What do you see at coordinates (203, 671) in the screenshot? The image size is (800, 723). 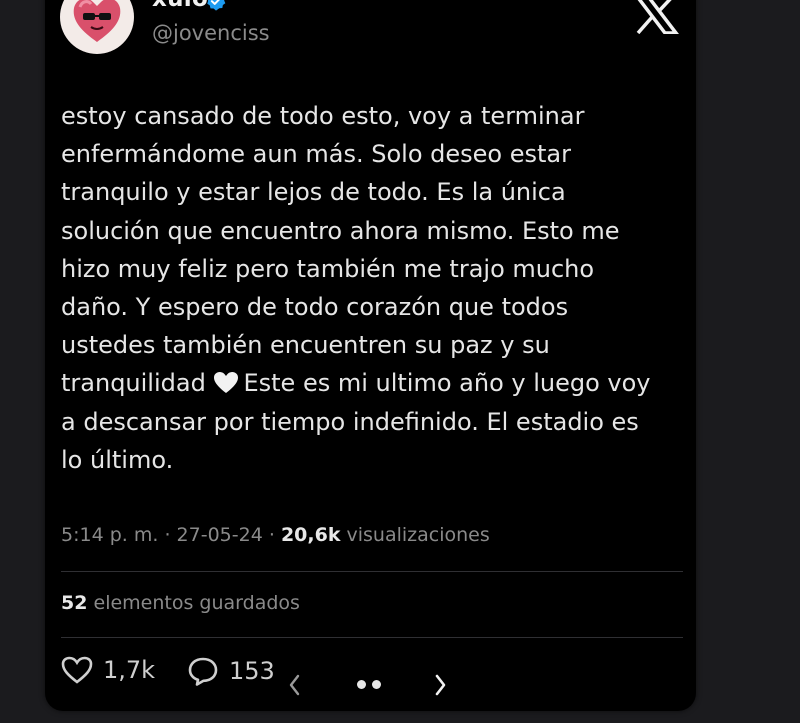 I see `reply-bubble-icon` at bounding box center [203, 671].